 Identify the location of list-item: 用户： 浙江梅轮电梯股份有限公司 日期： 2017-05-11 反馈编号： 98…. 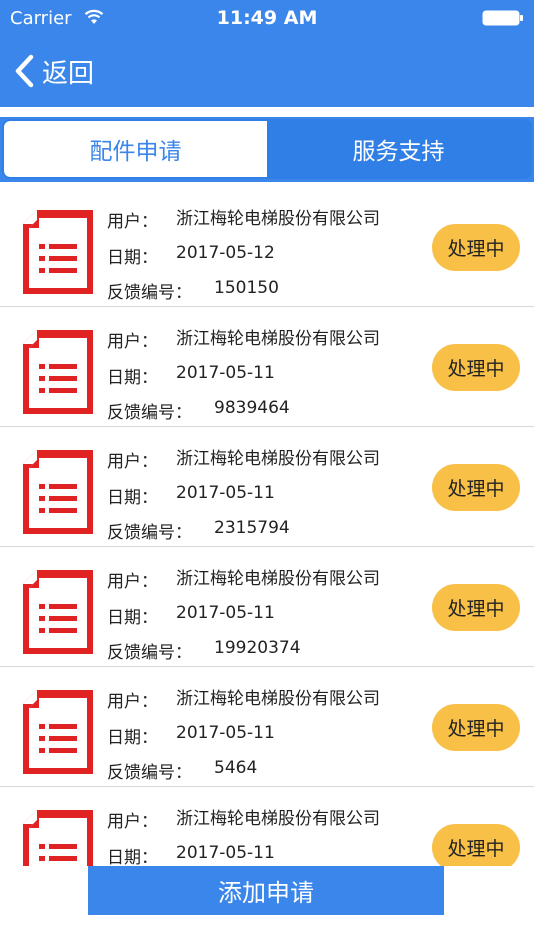
(267, 367).